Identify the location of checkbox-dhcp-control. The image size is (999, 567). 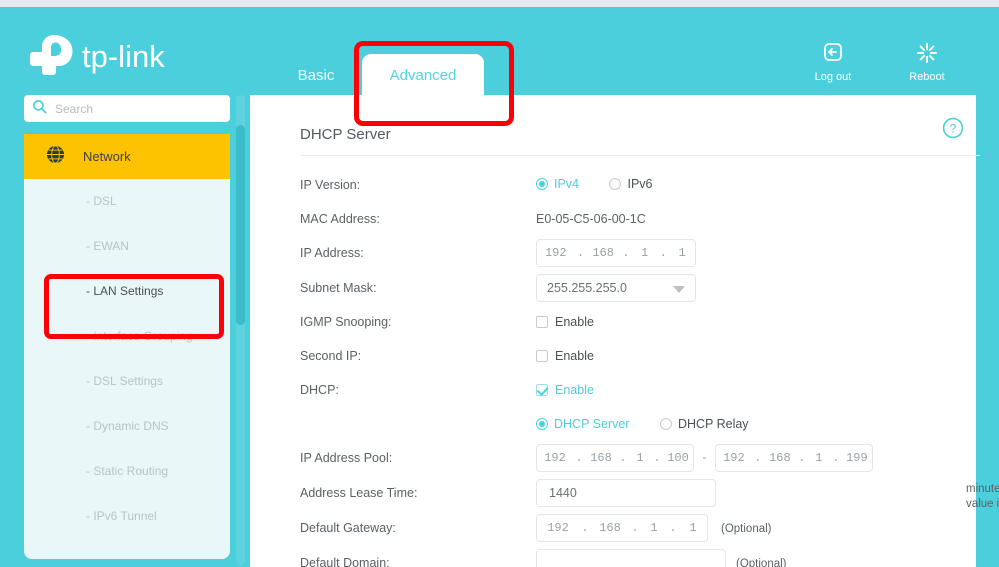
(542, 389).